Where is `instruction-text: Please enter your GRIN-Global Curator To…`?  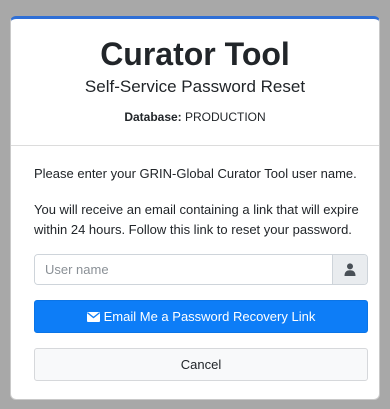 instruction-text: Please enter your GRIN-Global Curator To… is located at coordinates (195, 173).